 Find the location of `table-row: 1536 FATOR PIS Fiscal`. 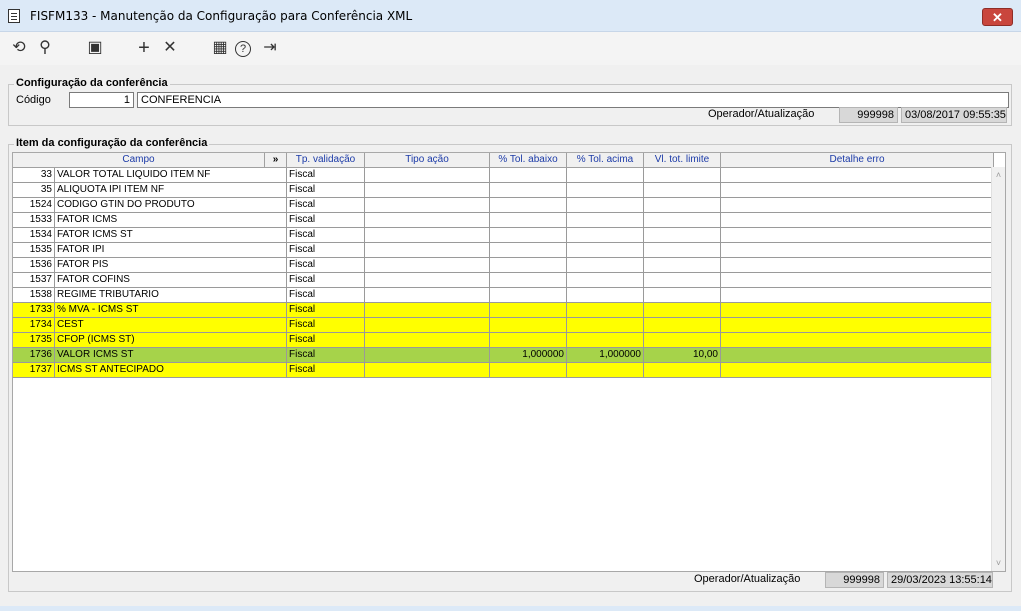

table-row: 1536 FATOR PIS Fiscal is located at coordinates (503, 265).